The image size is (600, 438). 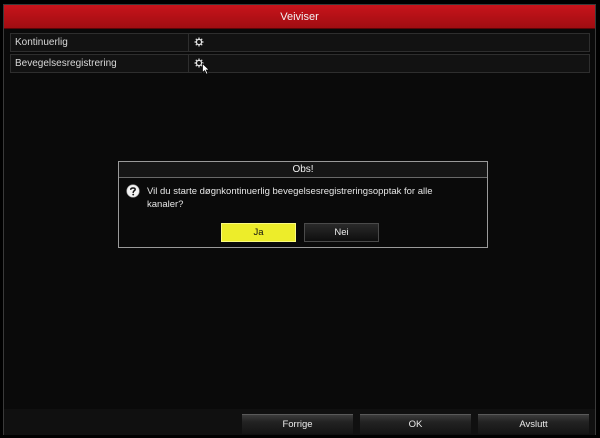 I want to click on yes-button: Ja, so click(x=258, y=232).